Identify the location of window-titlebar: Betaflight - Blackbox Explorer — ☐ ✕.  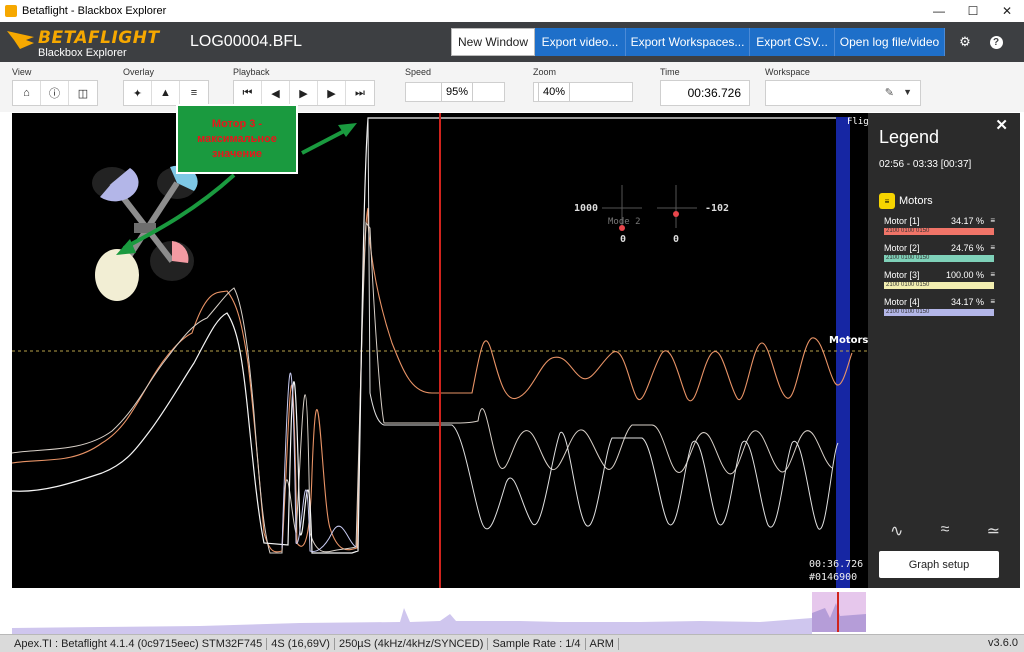
(512, 11).